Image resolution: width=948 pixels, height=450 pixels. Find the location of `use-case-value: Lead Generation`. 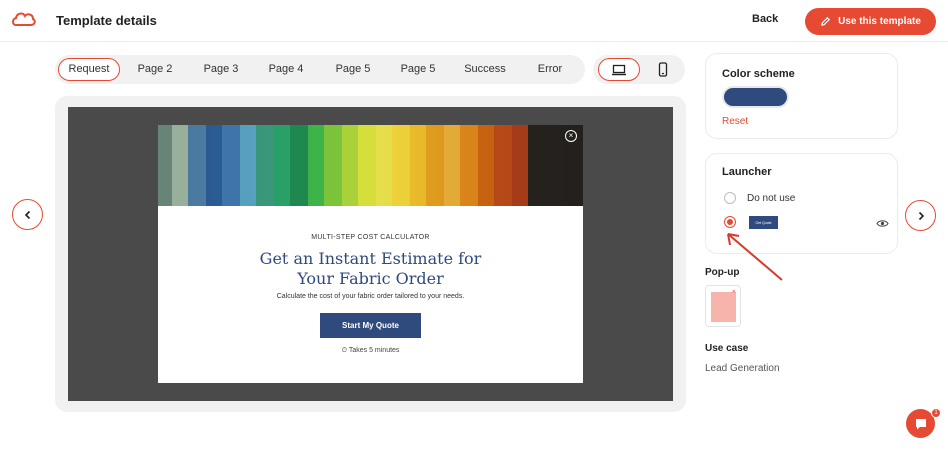

use-case-value: Lead Generation is located at coordinates (742, 368).